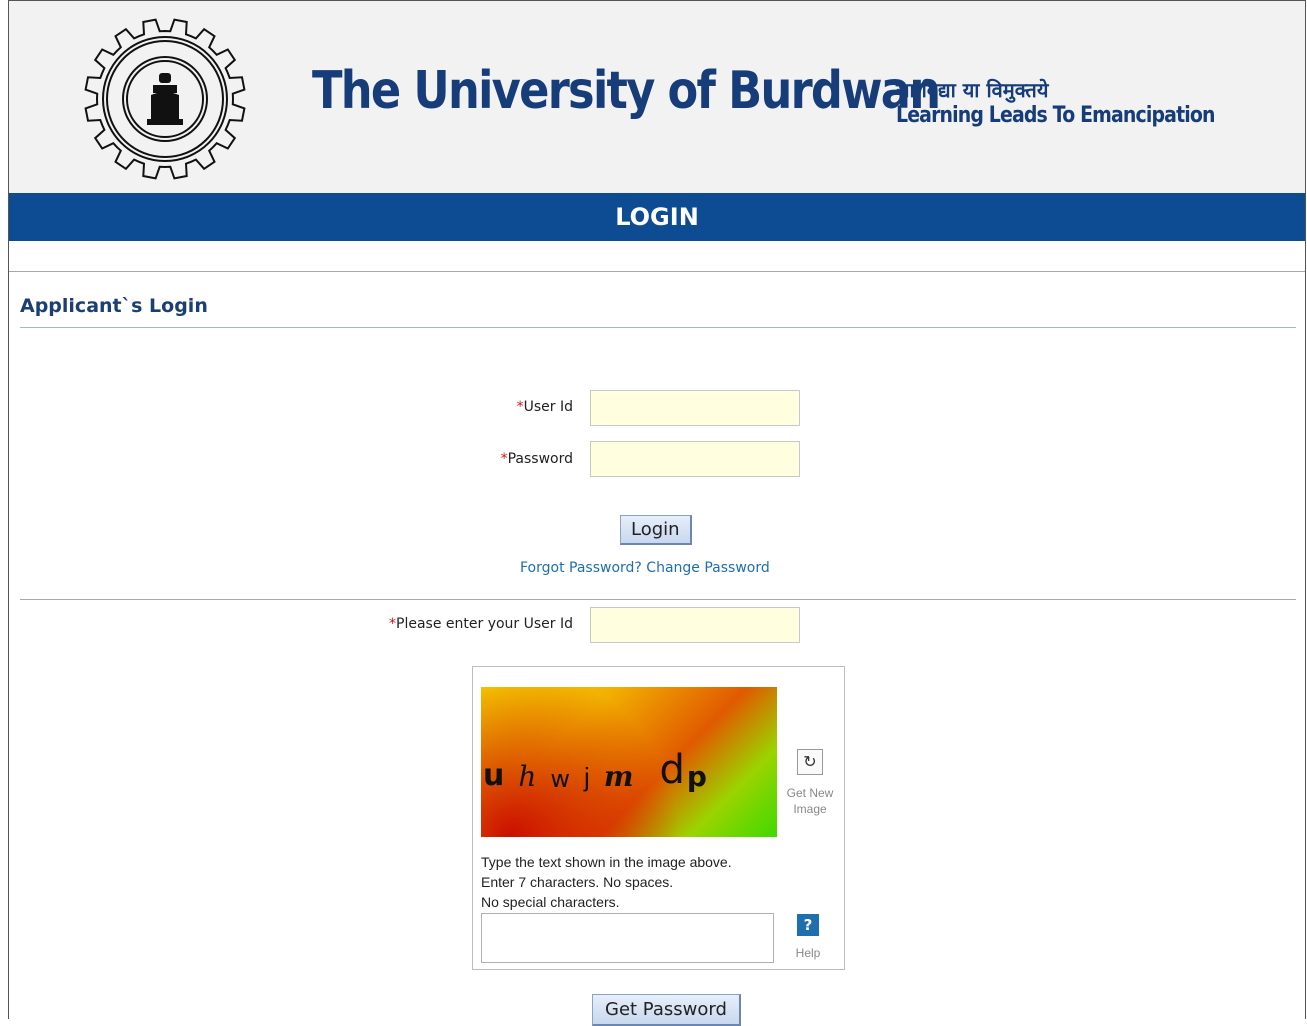  Describe the element at coordinates (657, 217) in the screenshot. I see `login-banner: LOGIN` at that location.